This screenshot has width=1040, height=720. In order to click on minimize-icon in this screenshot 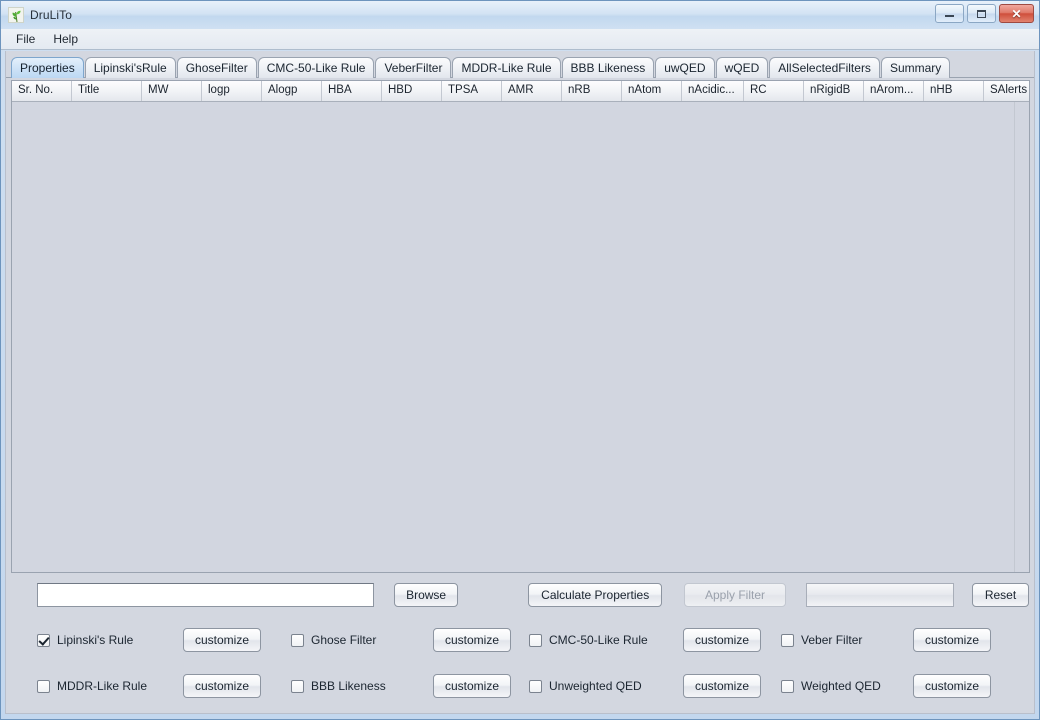, I will do `click(949, 16)`.